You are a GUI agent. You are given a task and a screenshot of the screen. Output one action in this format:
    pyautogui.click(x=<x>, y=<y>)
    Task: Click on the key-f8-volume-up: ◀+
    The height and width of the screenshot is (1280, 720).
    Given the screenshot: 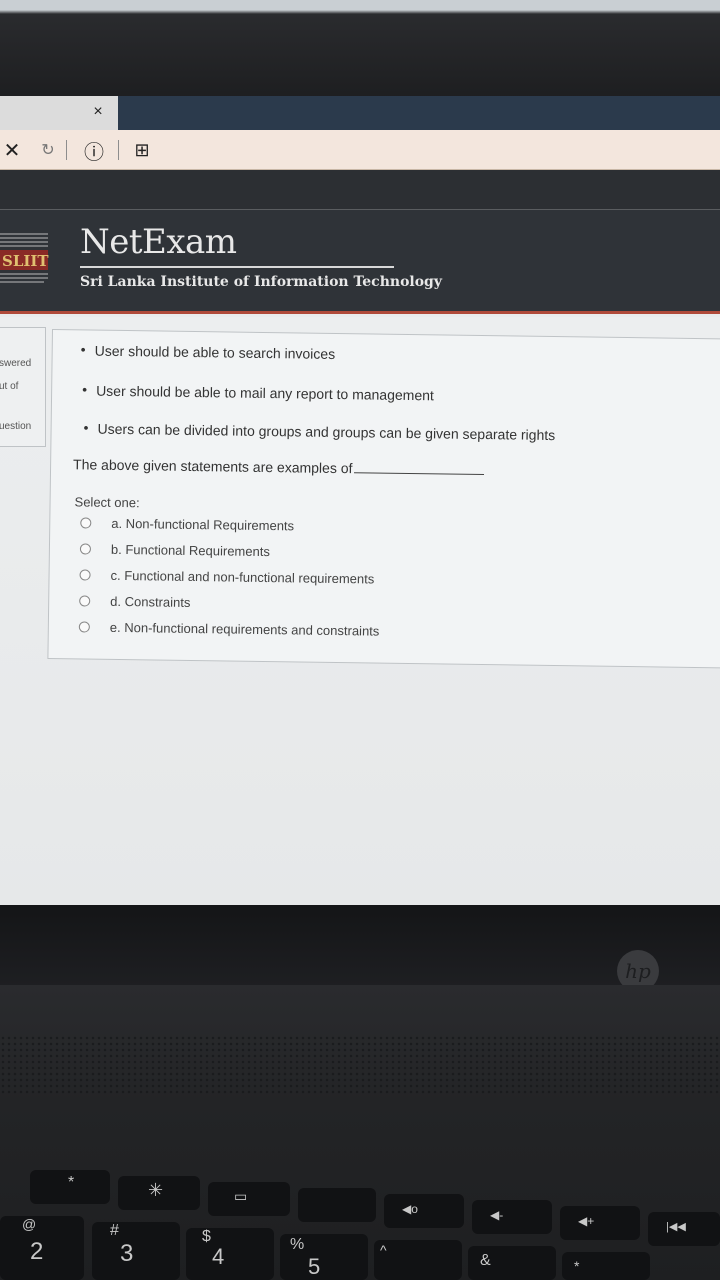 What is the action you would take?
    pyautogui.click(x=600, y=1223)
    